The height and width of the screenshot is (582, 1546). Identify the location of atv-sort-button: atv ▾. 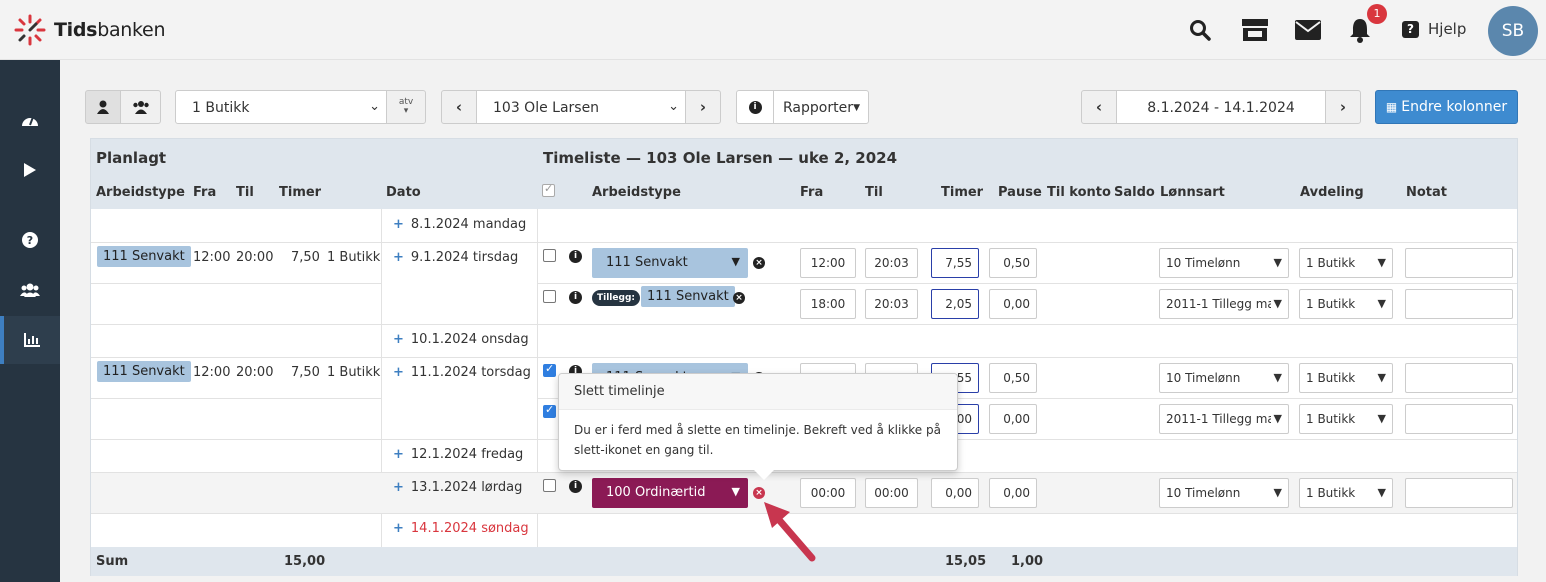
(406, 107).